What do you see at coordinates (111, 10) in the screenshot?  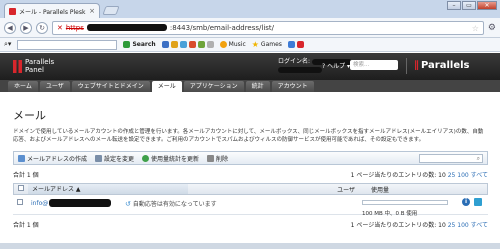 I see `new-tab-button` at bounding box center [111, 10].